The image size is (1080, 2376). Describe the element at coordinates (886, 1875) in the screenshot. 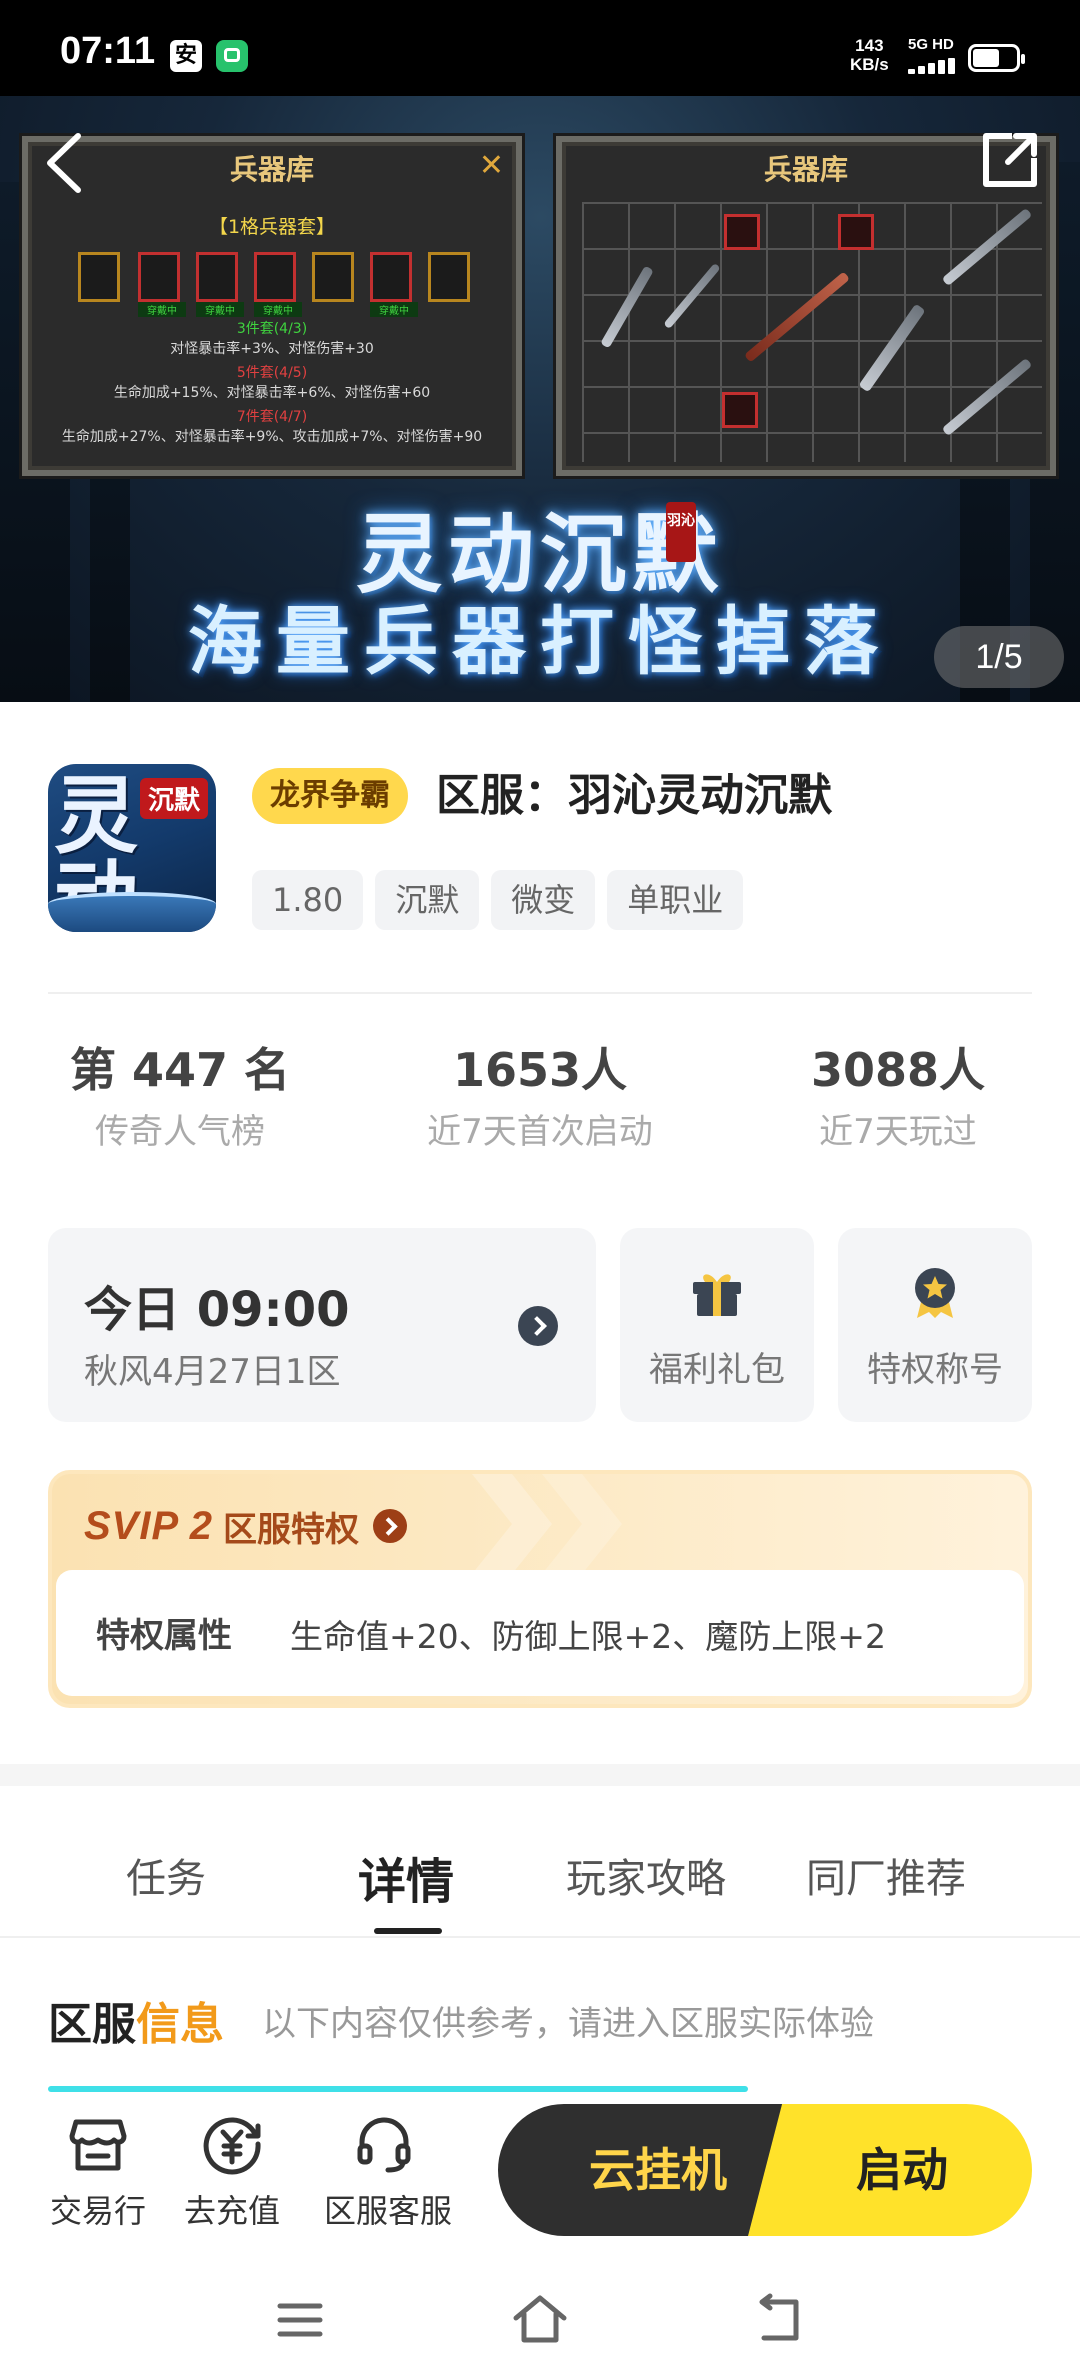

I see `tab-same-developer: 同厂推荐` at that location.